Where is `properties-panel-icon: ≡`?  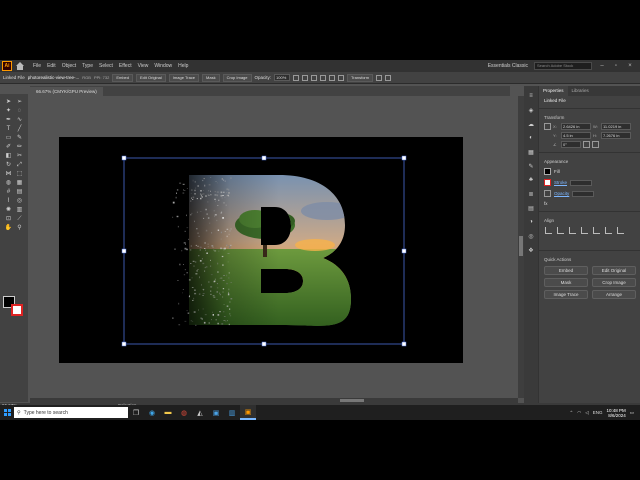 properties-panel-icon: ≡ is located at coordinates (531, 96).